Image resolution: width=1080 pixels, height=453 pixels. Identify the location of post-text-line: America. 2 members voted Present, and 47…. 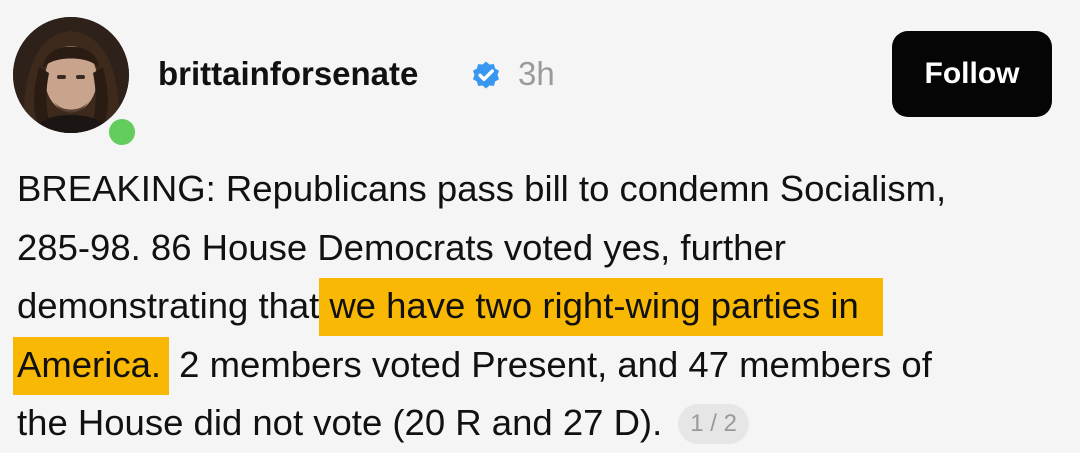
(542, 365).